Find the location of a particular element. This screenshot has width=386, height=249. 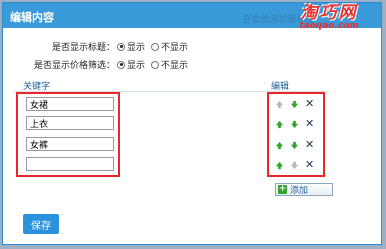

watermark-title: 淘巧网 is located at coordinates (329, 13).